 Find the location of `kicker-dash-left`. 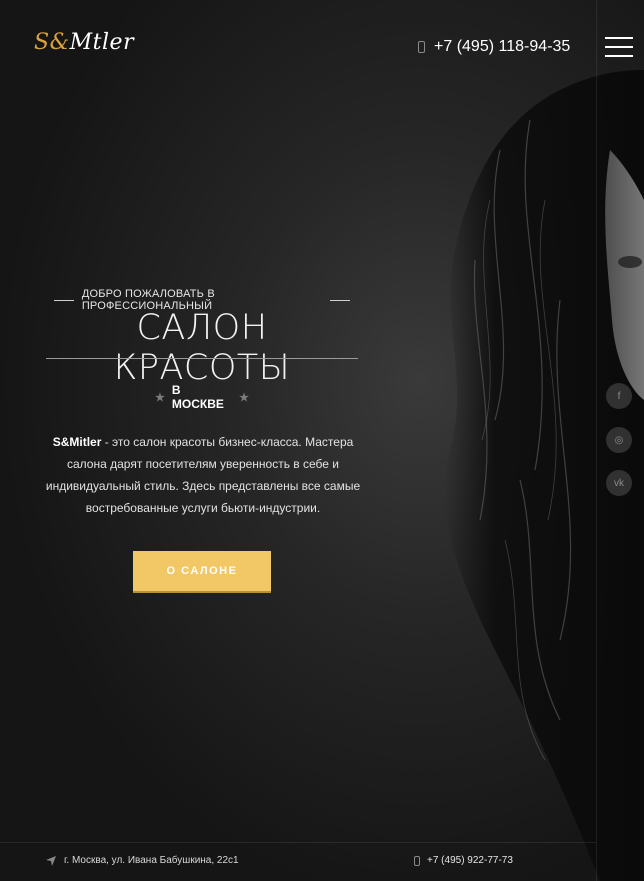

kicker-dash-left is located at coordinates (64, 300).